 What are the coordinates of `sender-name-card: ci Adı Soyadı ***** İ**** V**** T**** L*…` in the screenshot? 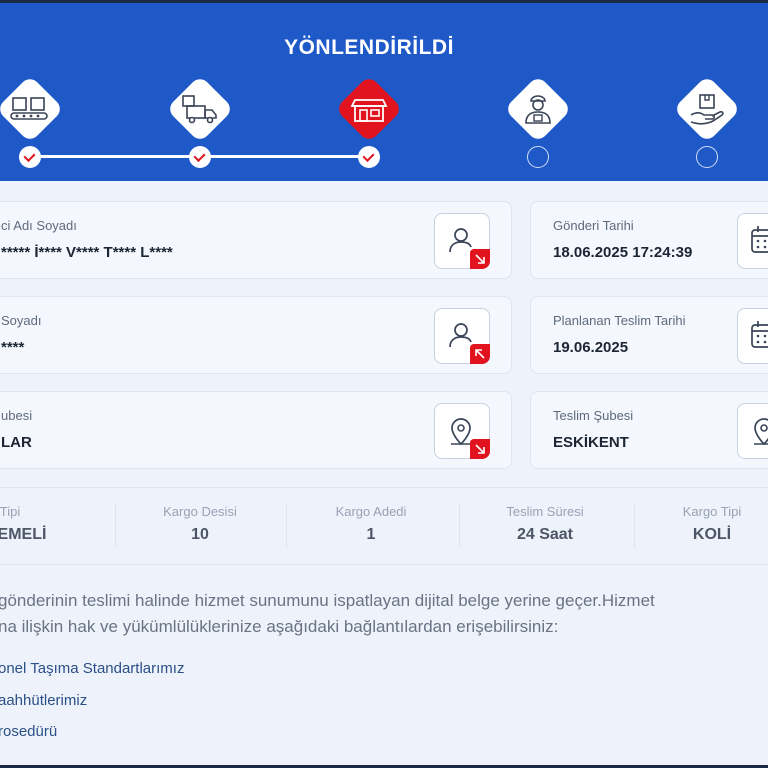 It's located at (256, 240).